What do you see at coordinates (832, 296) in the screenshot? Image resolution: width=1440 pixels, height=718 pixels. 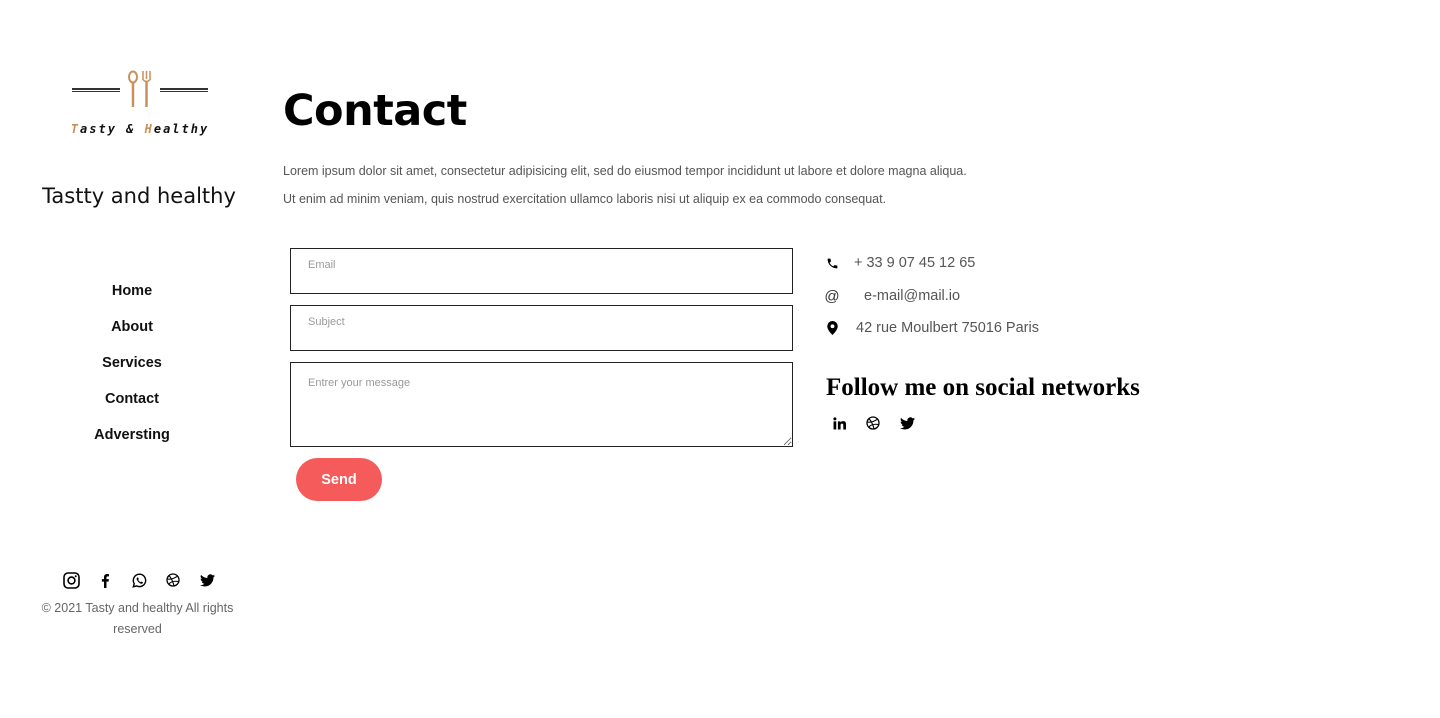 I see `at-sign-icon: @` at bounding box center [832, 296].